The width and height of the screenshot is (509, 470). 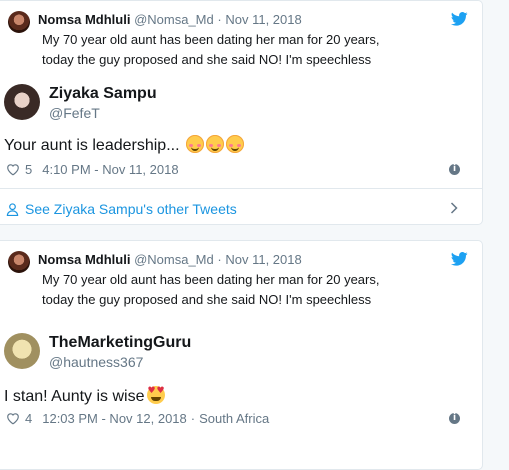 I want to click on see-other-tweets-link: See Ziyaka Sampu's other Tweets, so click(x=121, y=209).